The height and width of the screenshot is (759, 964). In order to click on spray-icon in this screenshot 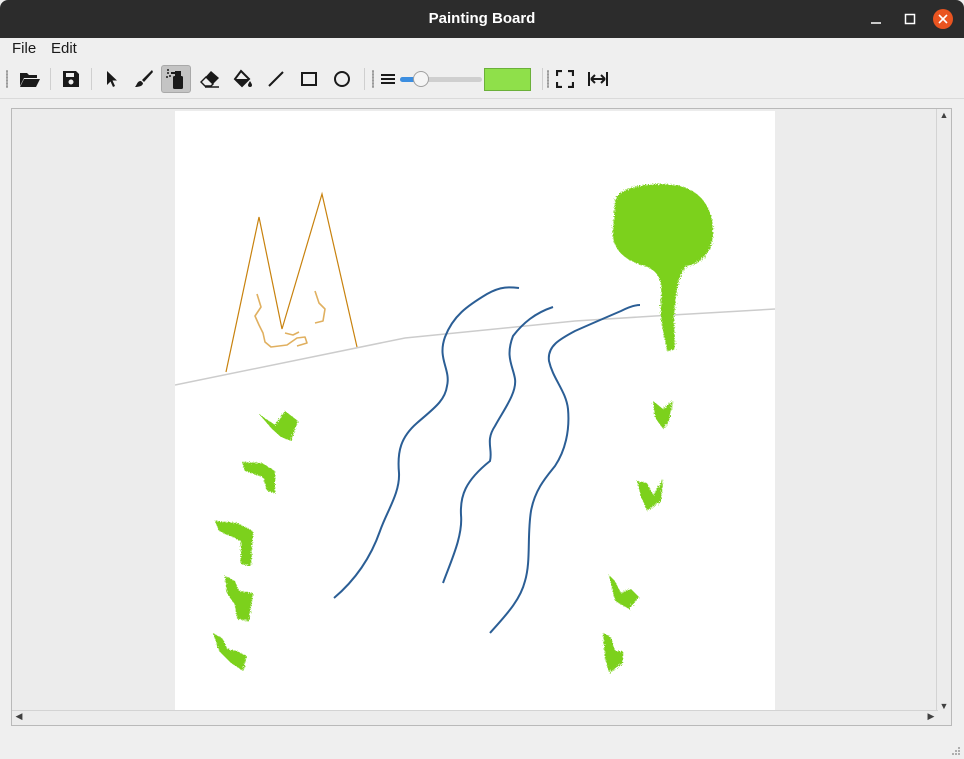, I will do `click(174, 79)`.